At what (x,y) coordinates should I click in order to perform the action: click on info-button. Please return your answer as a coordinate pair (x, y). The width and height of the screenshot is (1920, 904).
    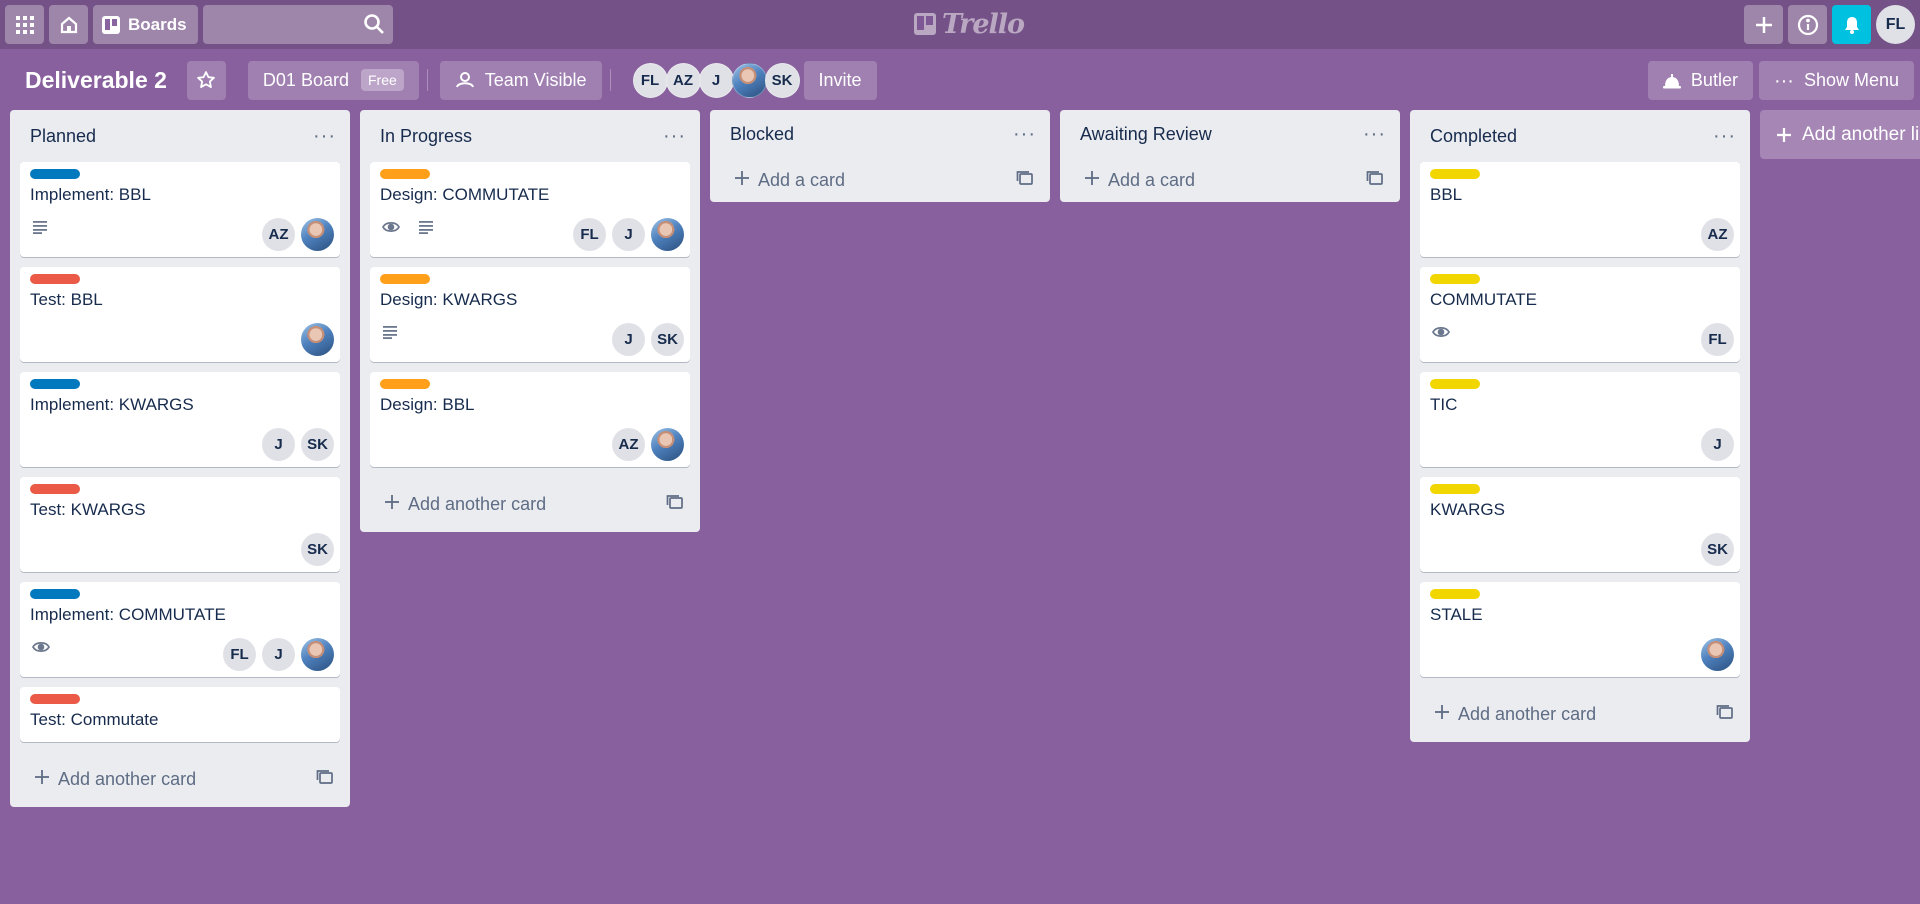
    Looking at the image, I should click on (1807, 24).